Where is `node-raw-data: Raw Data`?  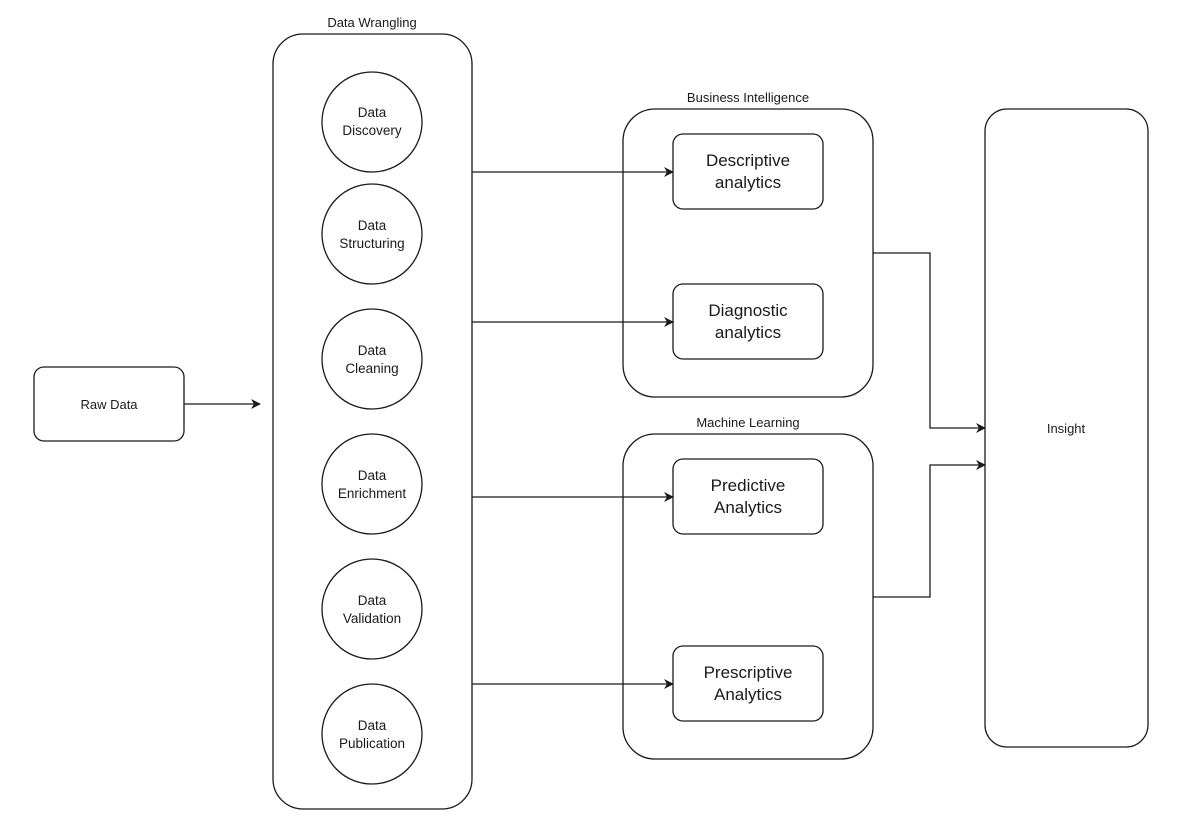 node-raw-data: Raw Data is located at coordinates (109, 404).